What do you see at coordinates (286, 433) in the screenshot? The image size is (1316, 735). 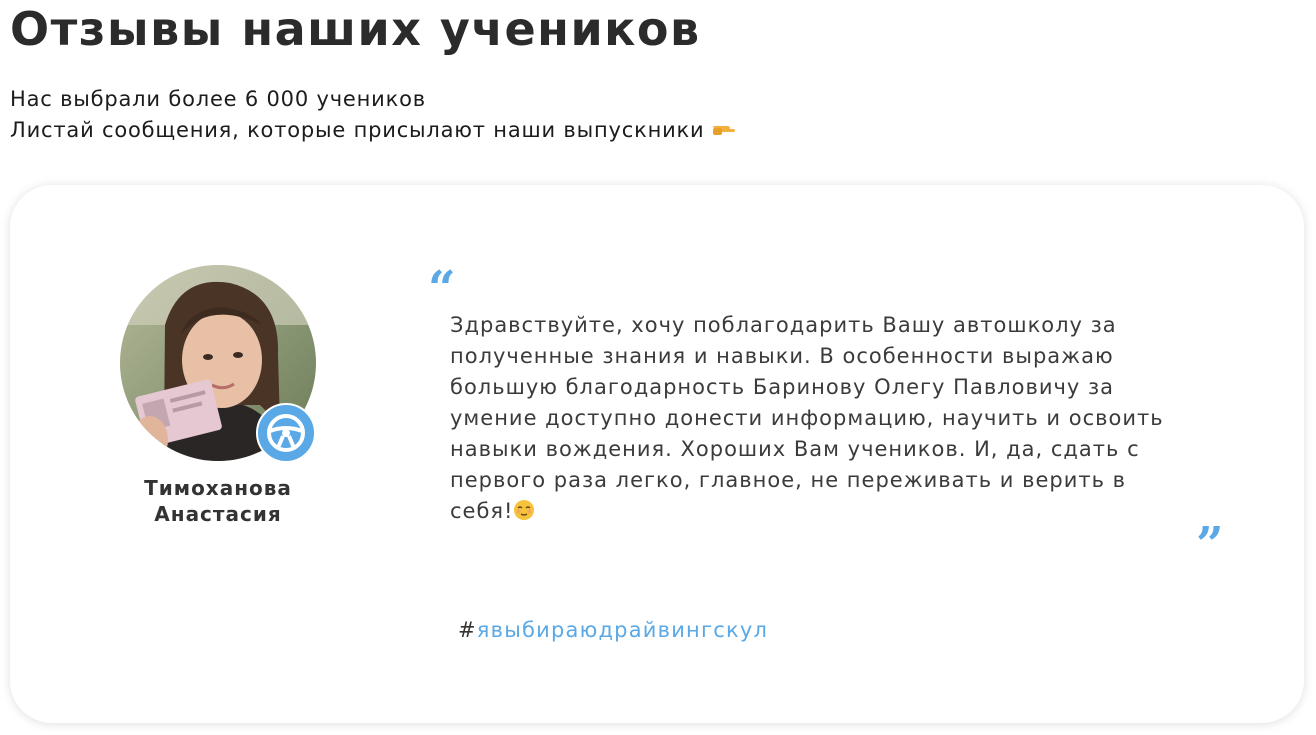 I see `steering-wheel-icon` at bounding box center [286, 433].